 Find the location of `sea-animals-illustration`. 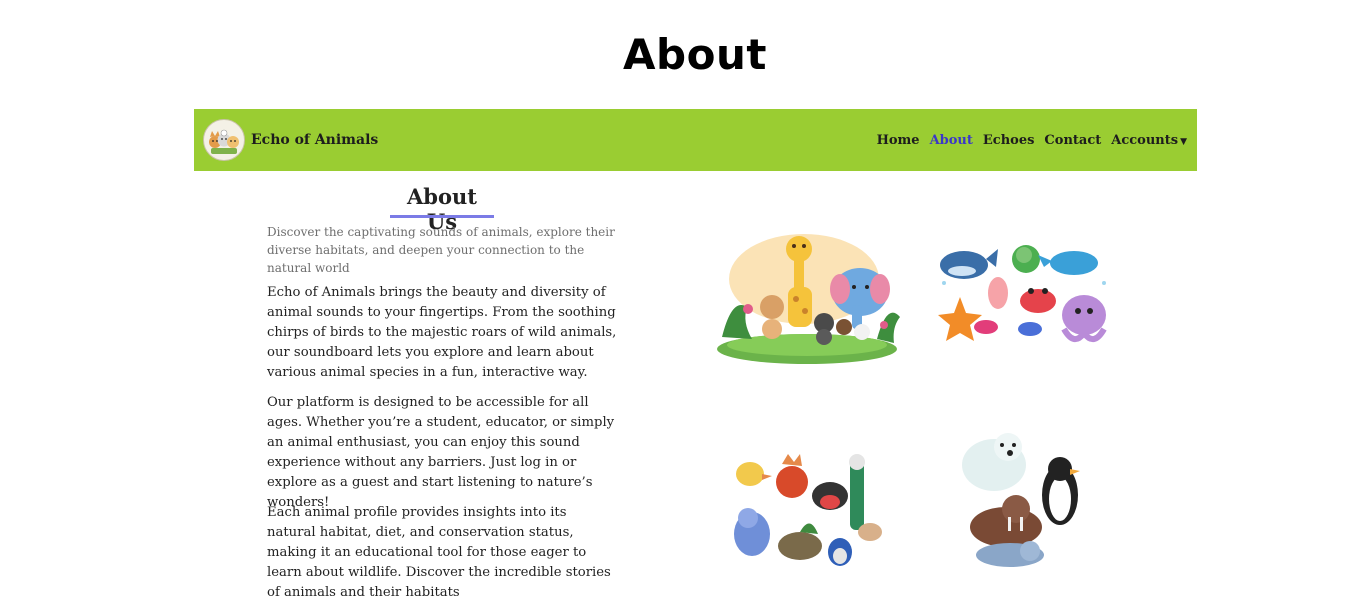

sea-animals-illustration is located at coordinates (1023, 296).